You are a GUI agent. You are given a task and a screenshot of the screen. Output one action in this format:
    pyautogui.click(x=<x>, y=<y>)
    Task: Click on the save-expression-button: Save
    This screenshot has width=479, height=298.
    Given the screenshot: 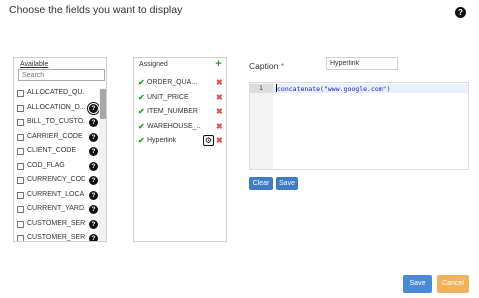 What is the action you would take?
    pyautogui.click(x=287, y=183)
    